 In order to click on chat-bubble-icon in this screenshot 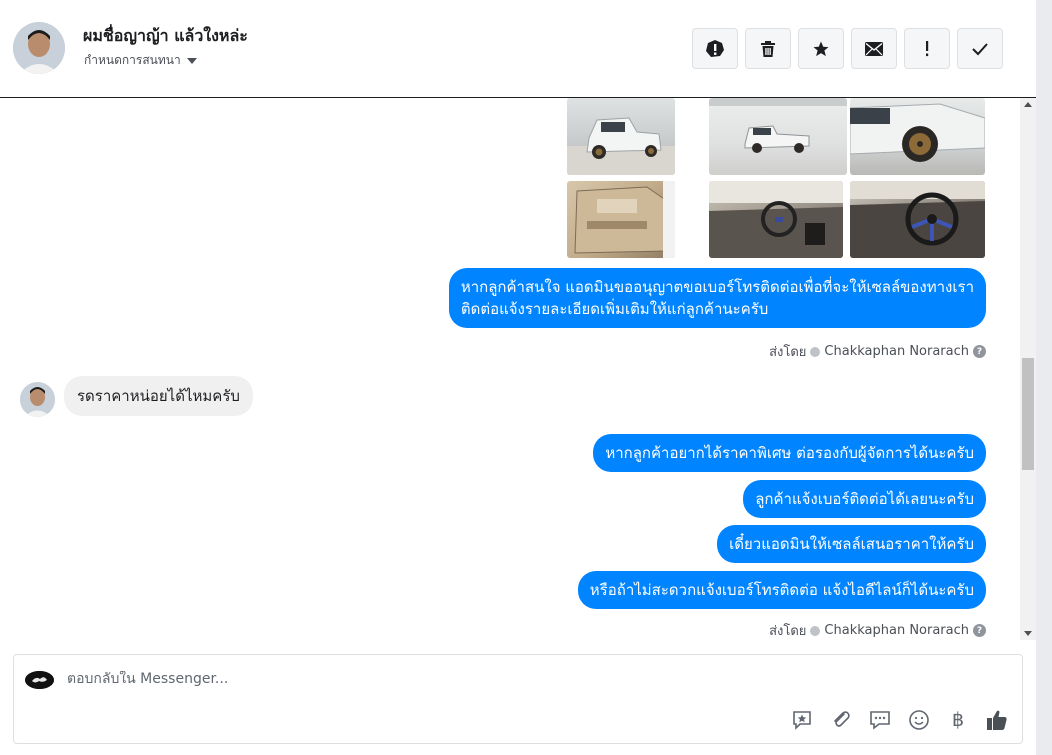, I will do `click(880, 720)`.